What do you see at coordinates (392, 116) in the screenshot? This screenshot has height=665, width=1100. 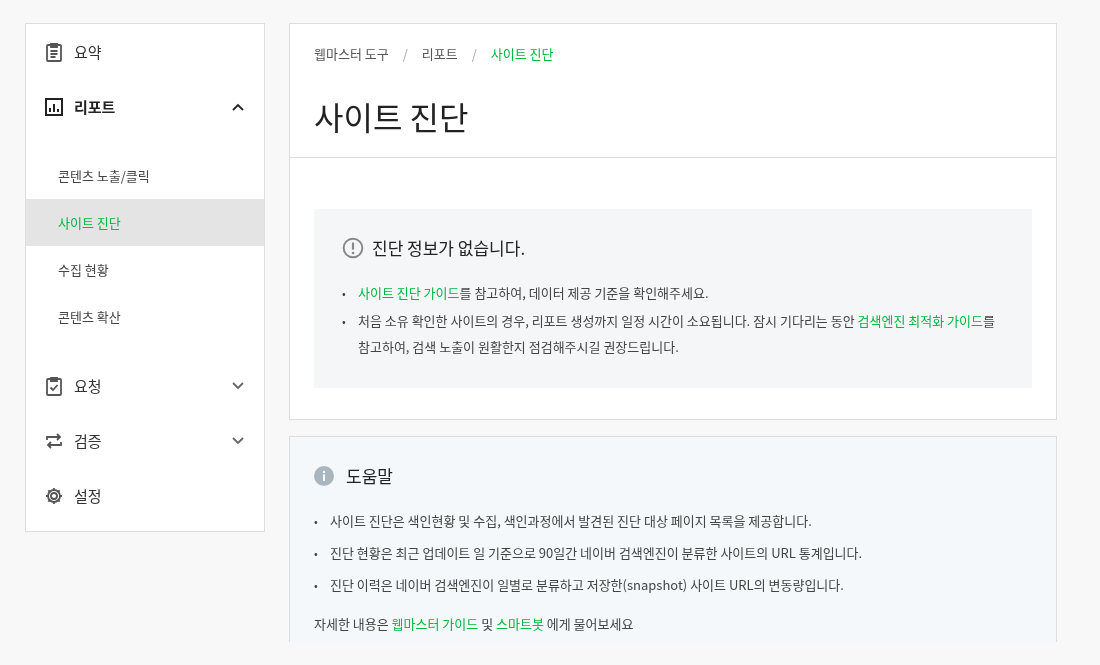 I see `page-title: 사이트 진단` at bounding box center [392, 116].